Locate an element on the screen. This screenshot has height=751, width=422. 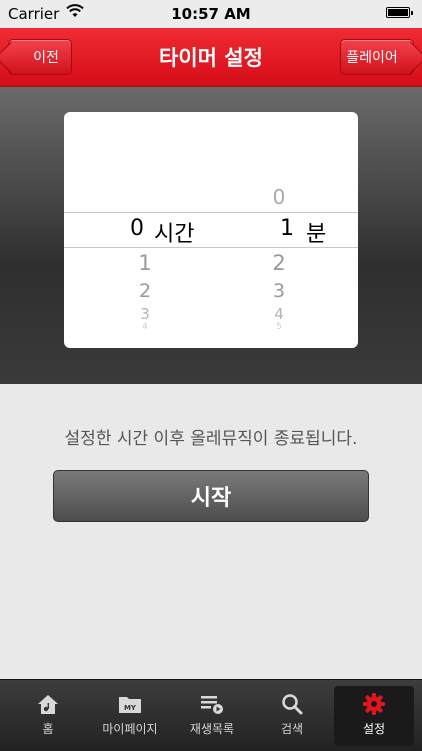
hours-selected: 0 is located at coordinates (137, 228).